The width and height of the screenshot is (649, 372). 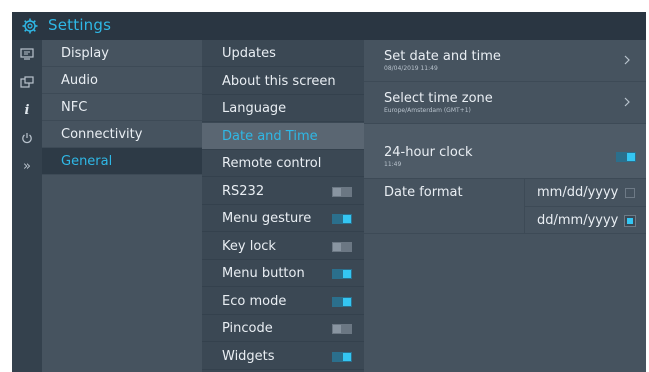 What do you see at coordinates (122, 80) in the screenshot?
I see `category-audio: Audio` at bounding box center [122, 80].